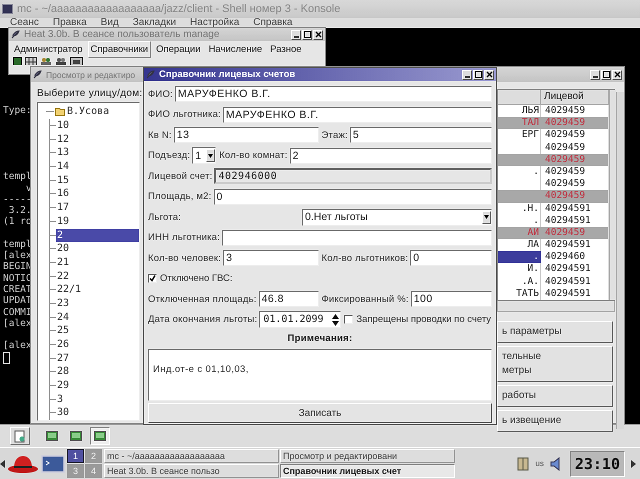  Describe the element at coordinates (421, 135) in the screenshot. I see `input-field: 5` at that location.